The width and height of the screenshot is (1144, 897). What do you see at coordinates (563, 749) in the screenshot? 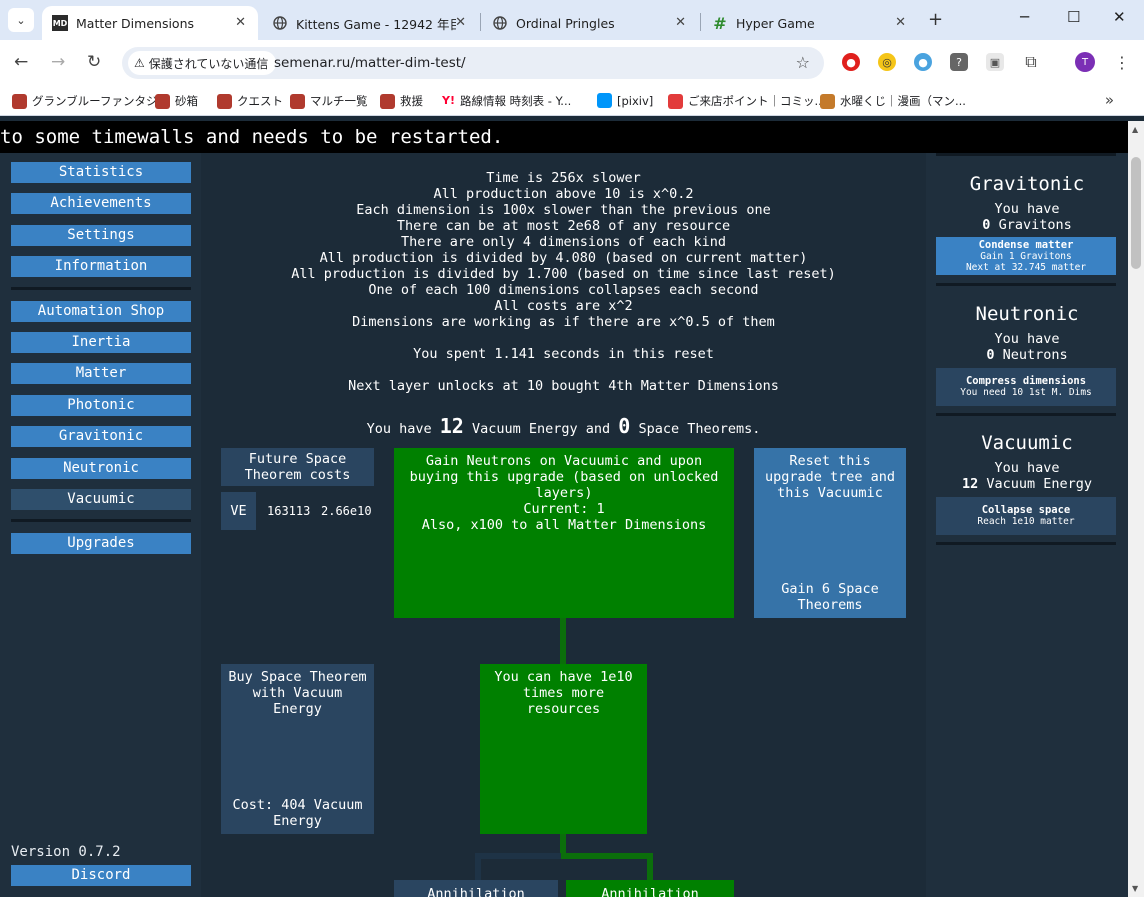
I see `upgrade-more-resources: You can have 1e10 times more resources` at bounding box center [563, 749].